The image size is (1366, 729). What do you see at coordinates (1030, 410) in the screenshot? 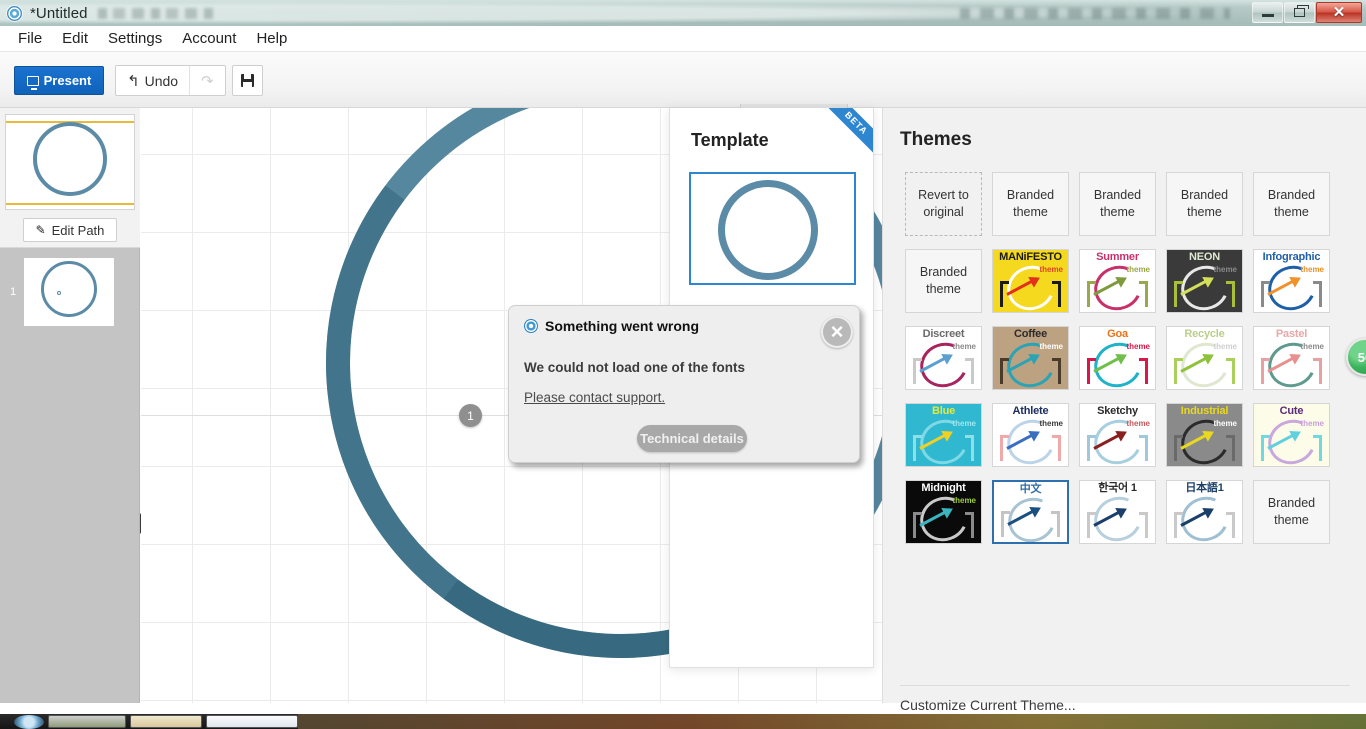
I see `theme-title: Athlete` at bounding box center [1030, 410].